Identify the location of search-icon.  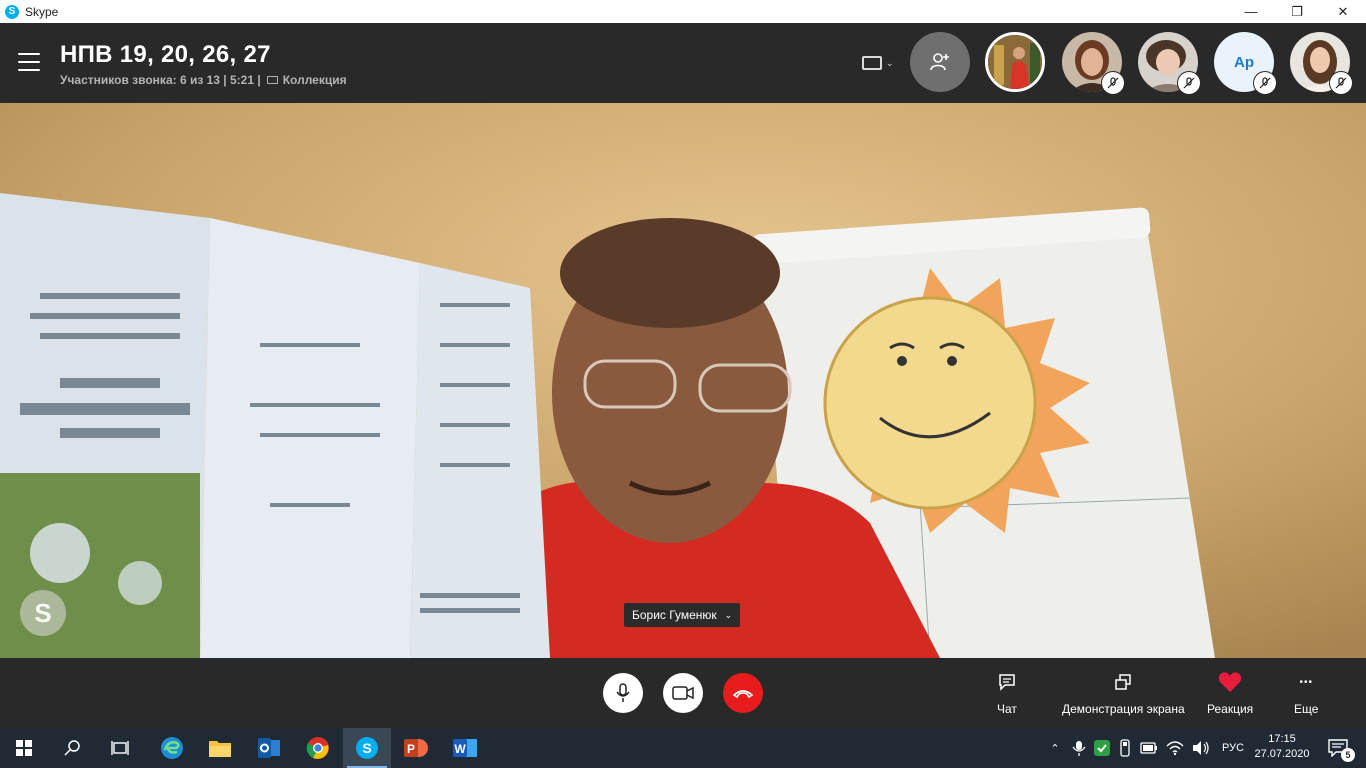
(72, 748).